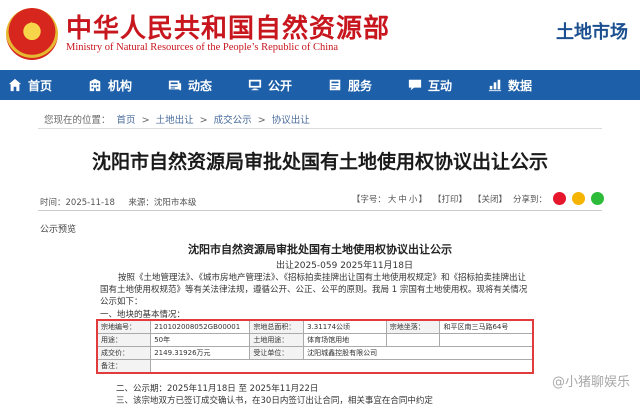  I want to click on section-title: 土地市场, so click(592, 31).